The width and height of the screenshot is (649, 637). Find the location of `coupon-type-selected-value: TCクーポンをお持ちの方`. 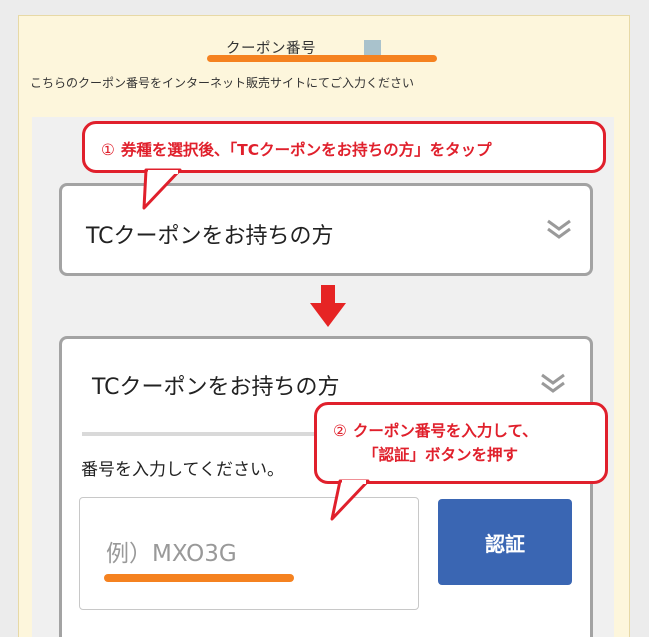

coupon-type-selected-value: TCクーポンをお持ちの方 is located at coordinates (210, 236).